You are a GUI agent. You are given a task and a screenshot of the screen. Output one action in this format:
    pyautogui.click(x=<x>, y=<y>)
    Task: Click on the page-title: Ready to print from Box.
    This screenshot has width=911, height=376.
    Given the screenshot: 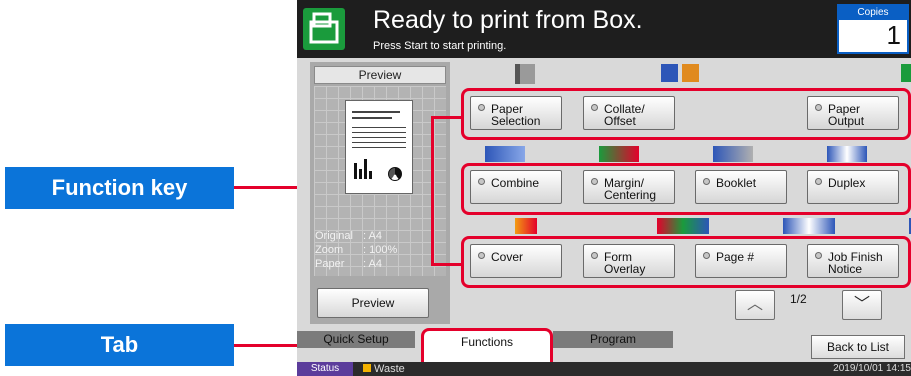 What is the action you would take?
    pyautogui.click(x=508, y=20)
    